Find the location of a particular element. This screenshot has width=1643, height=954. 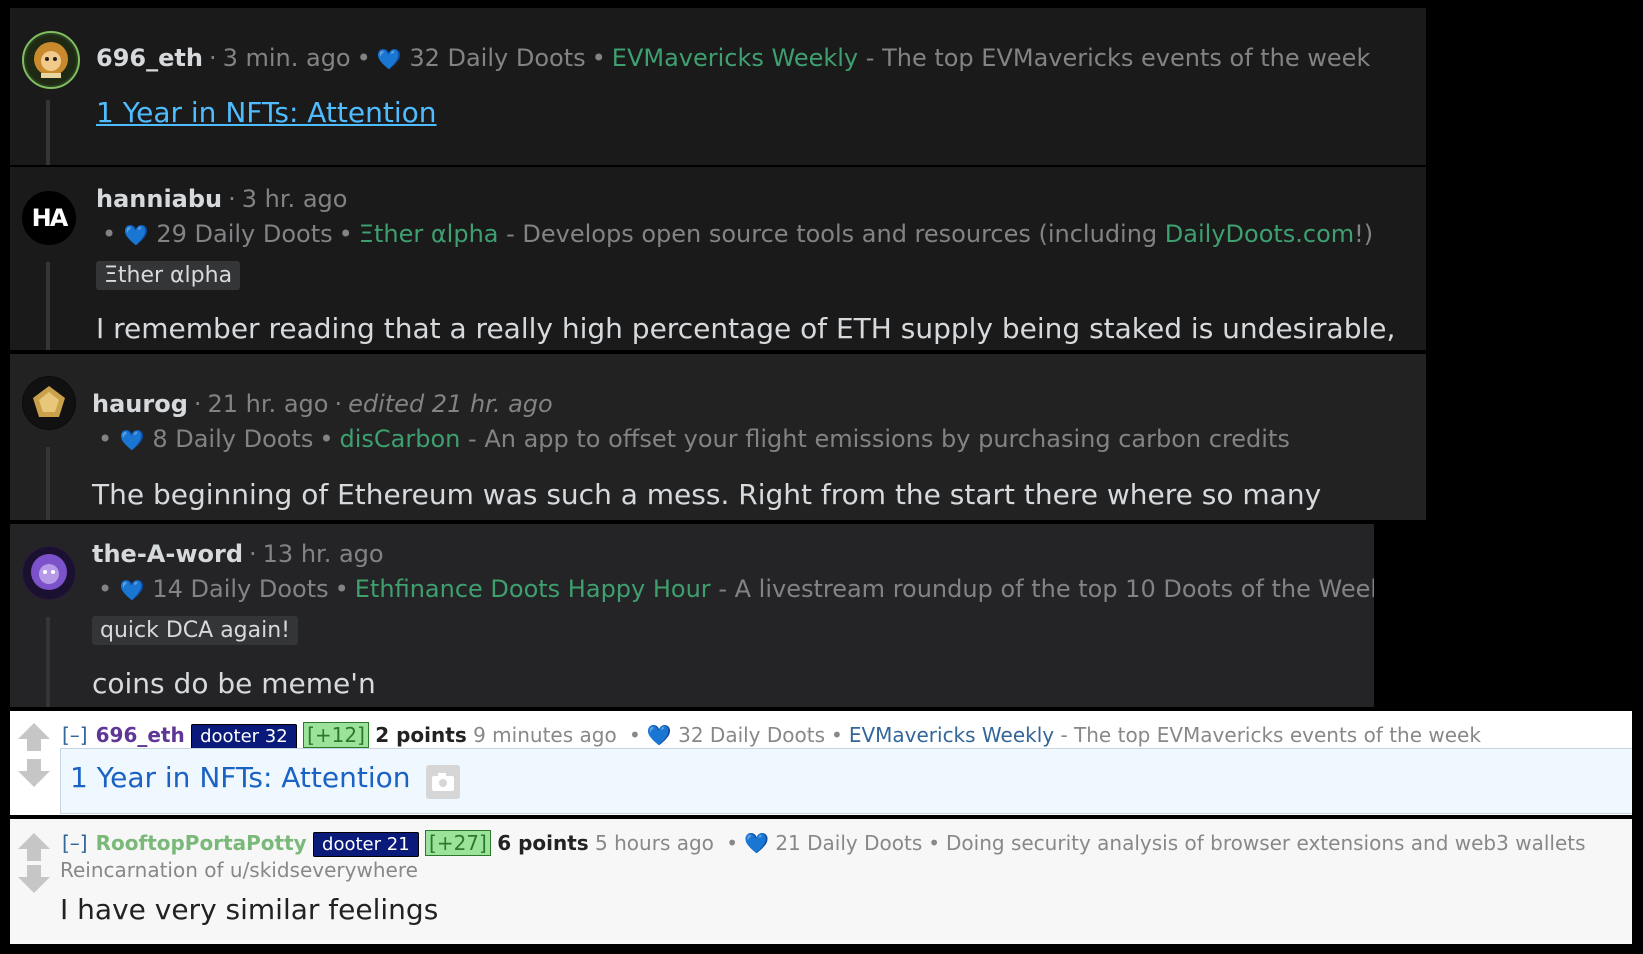

karma-badge: [+12] is located at coordinates (336, 735).